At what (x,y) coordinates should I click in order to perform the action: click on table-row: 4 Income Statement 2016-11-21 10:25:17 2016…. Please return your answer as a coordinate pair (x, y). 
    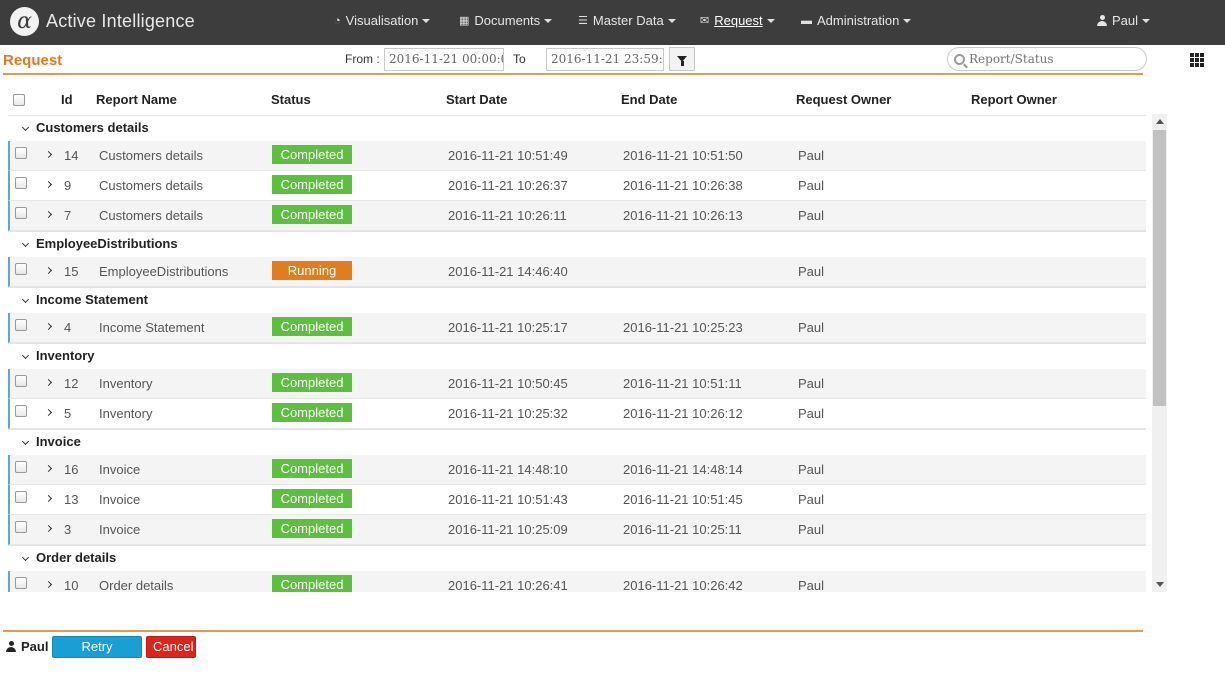
    Looking at the image, I should click on (577, 328).